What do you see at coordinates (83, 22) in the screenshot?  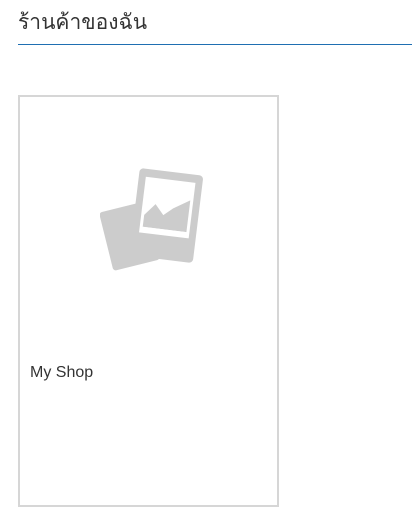 I see `page-title: ร้านค้าของฉัน` at bounding box center [83, 22].